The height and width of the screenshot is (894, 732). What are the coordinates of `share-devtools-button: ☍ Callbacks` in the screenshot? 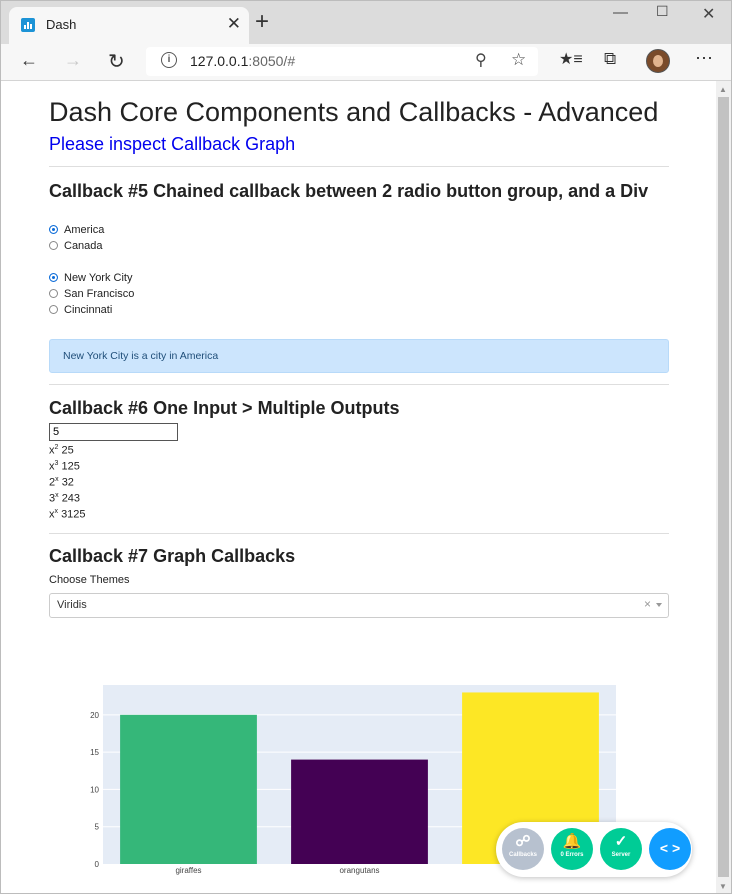 It's located at (523, 849).